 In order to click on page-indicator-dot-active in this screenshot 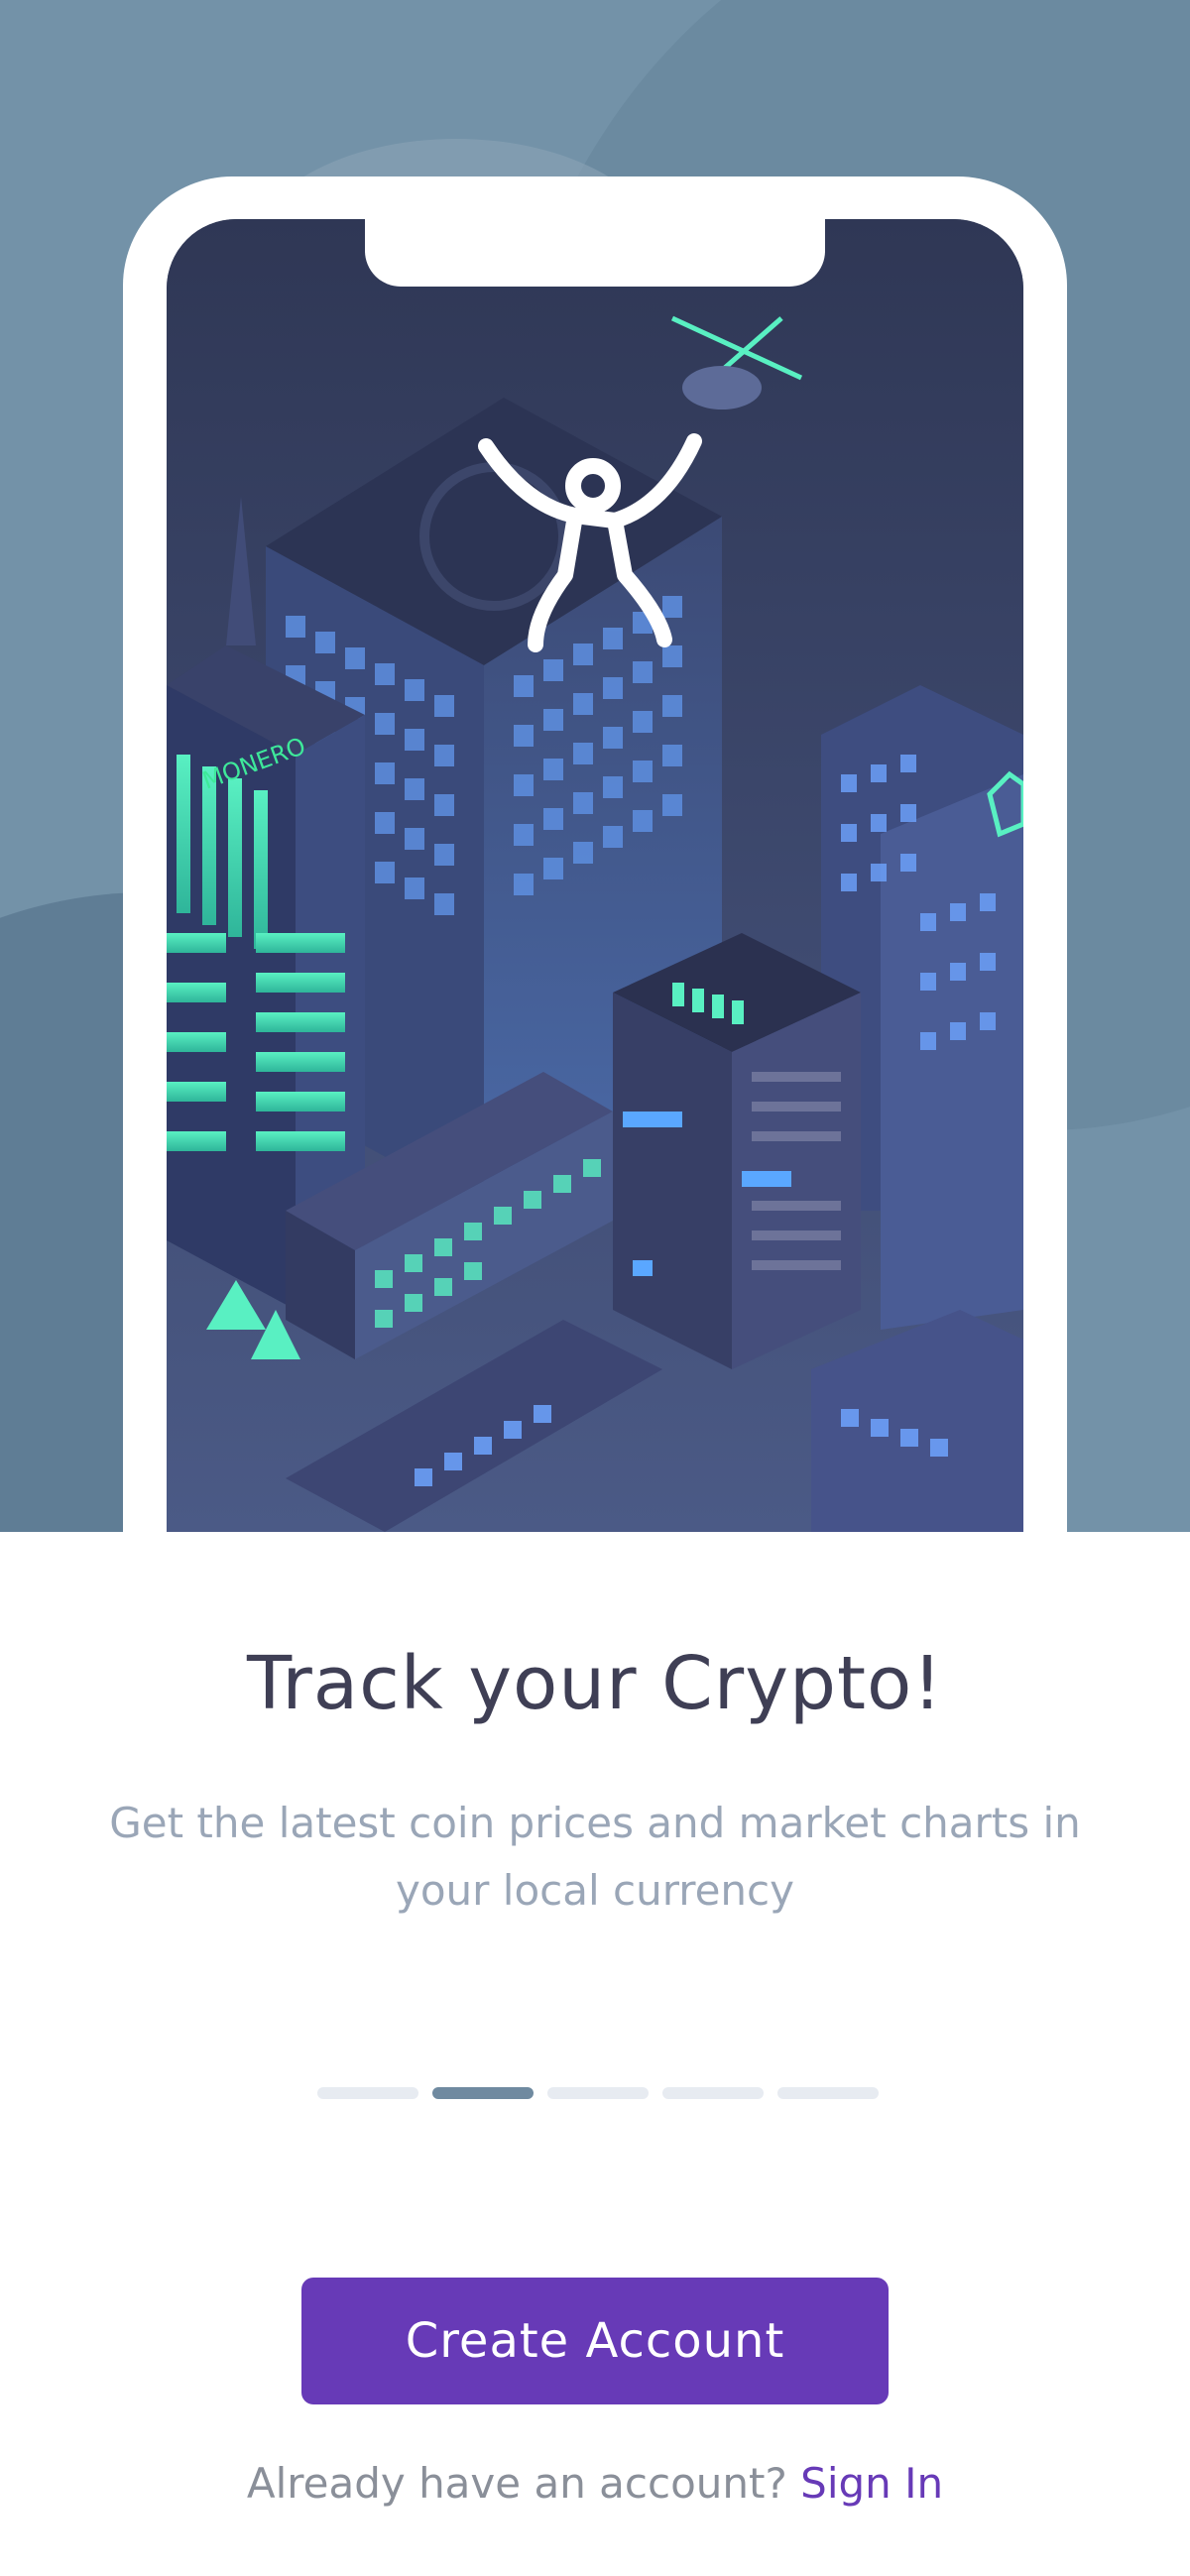, I will do `click(483, 2093)`.